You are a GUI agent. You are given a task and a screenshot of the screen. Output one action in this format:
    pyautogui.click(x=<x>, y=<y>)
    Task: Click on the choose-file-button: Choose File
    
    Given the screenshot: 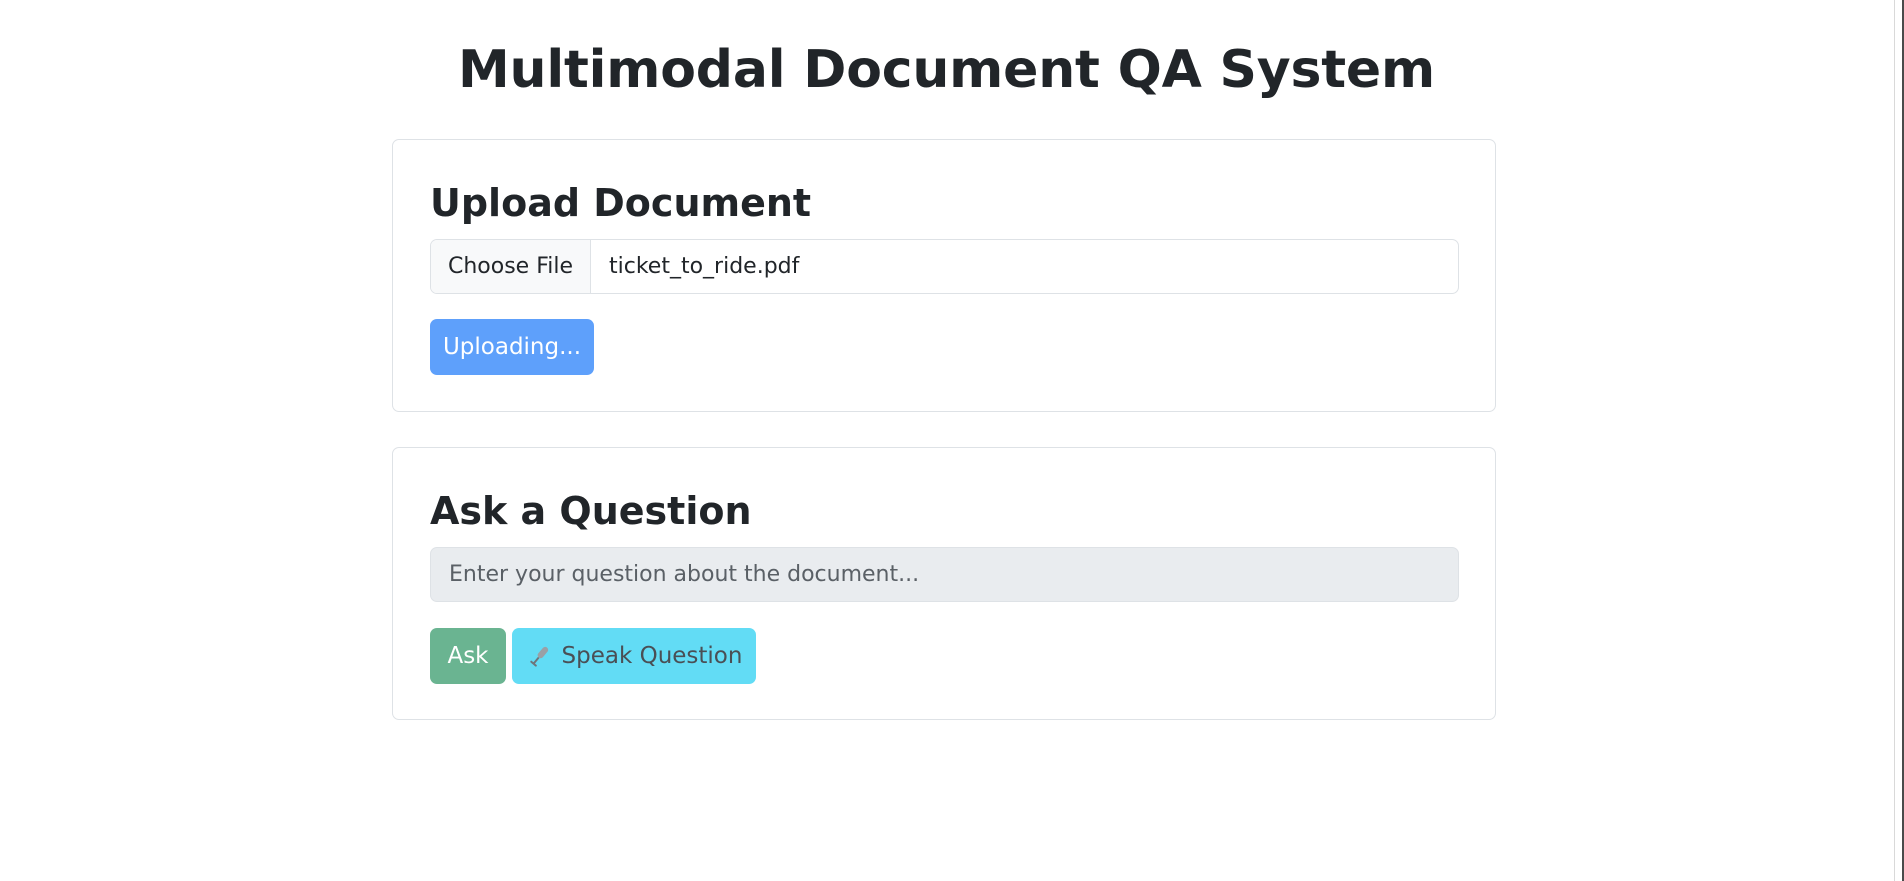 What is the action you would take?
    pyautogui.click(x=511, y=266)
    